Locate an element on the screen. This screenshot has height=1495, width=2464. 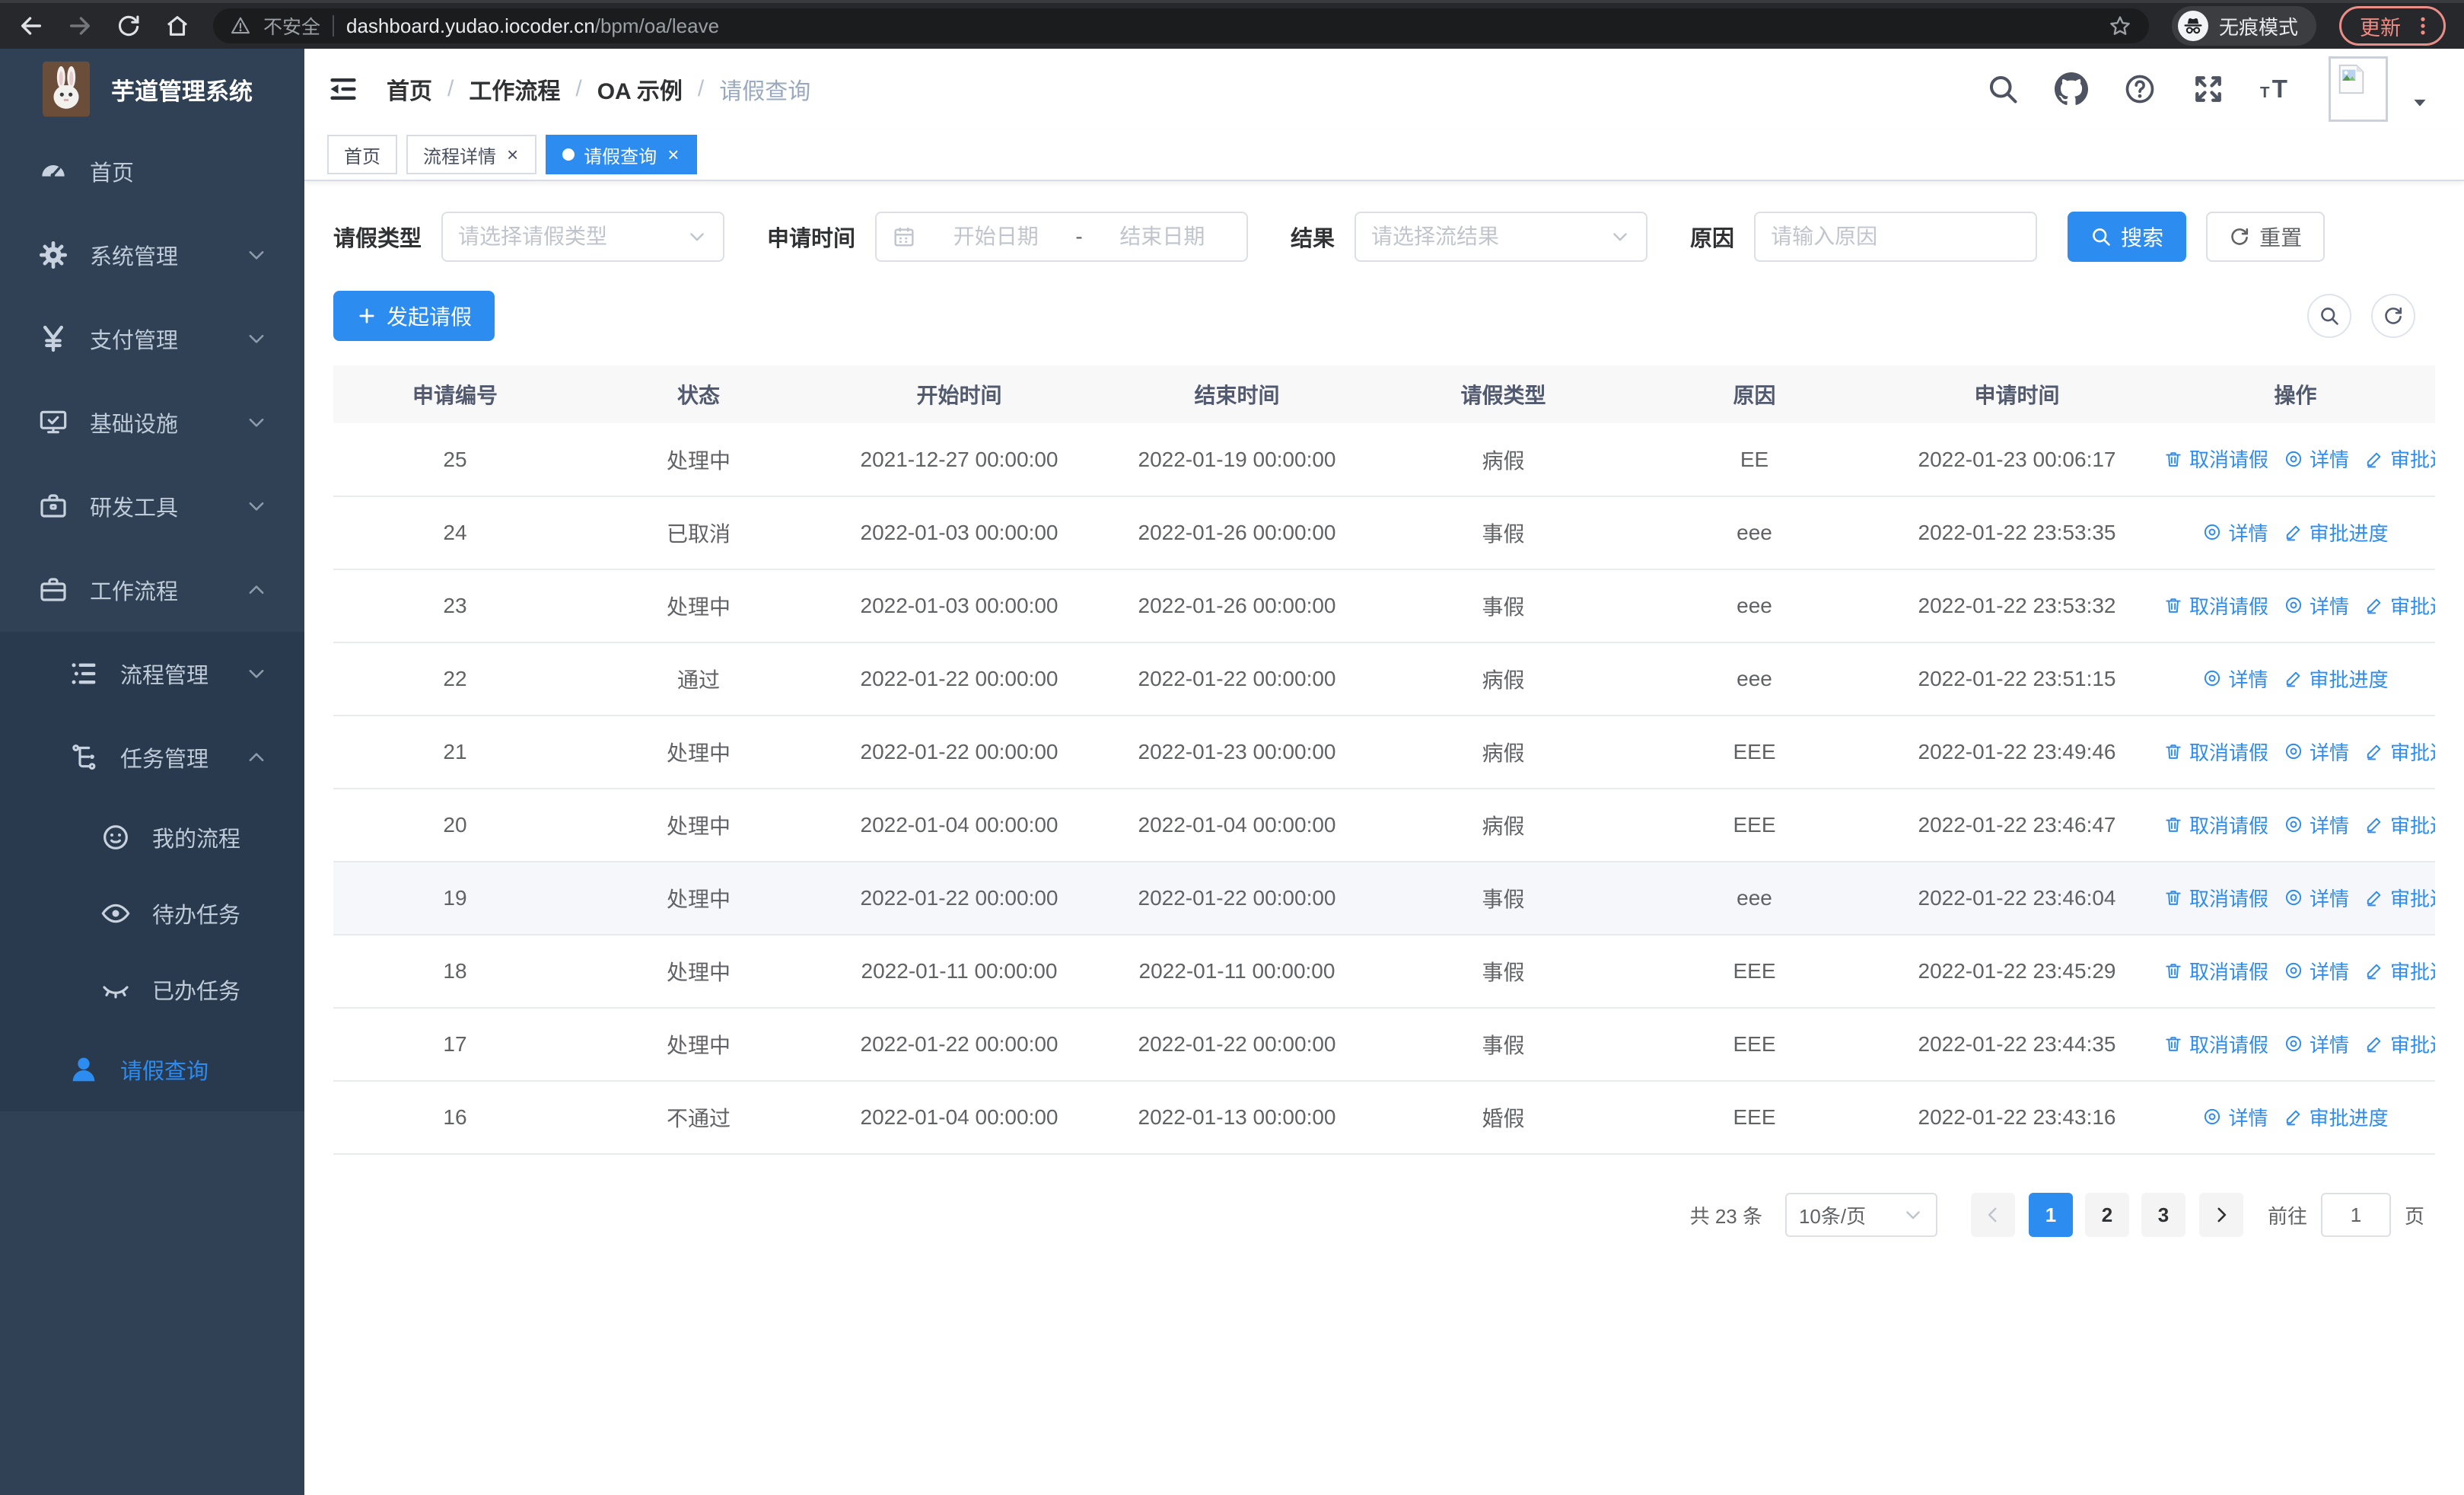
sidebar-item-my-process: 我的流程 is located at coordinates (152, 837).